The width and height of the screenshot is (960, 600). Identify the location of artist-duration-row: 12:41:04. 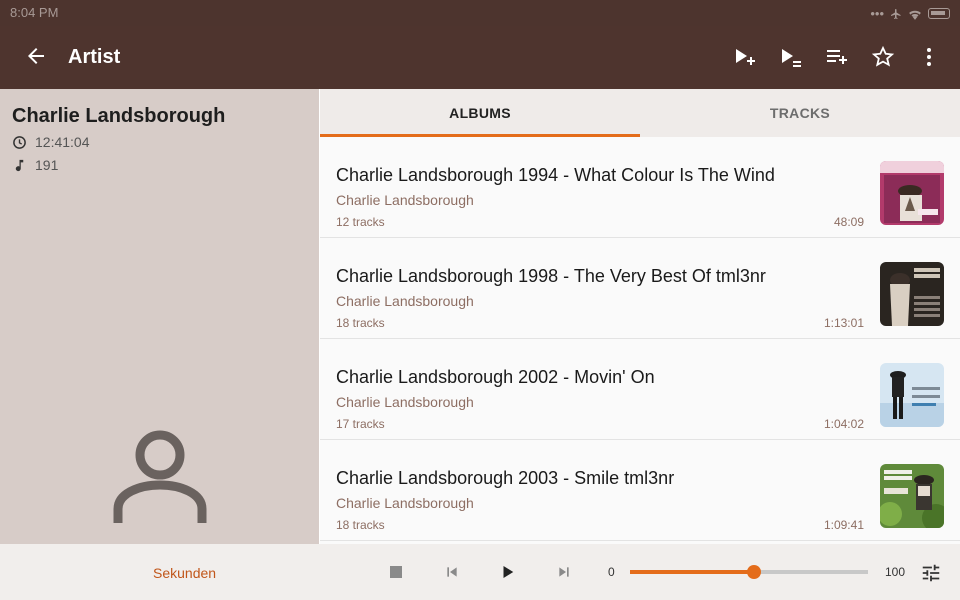
(51, 142).